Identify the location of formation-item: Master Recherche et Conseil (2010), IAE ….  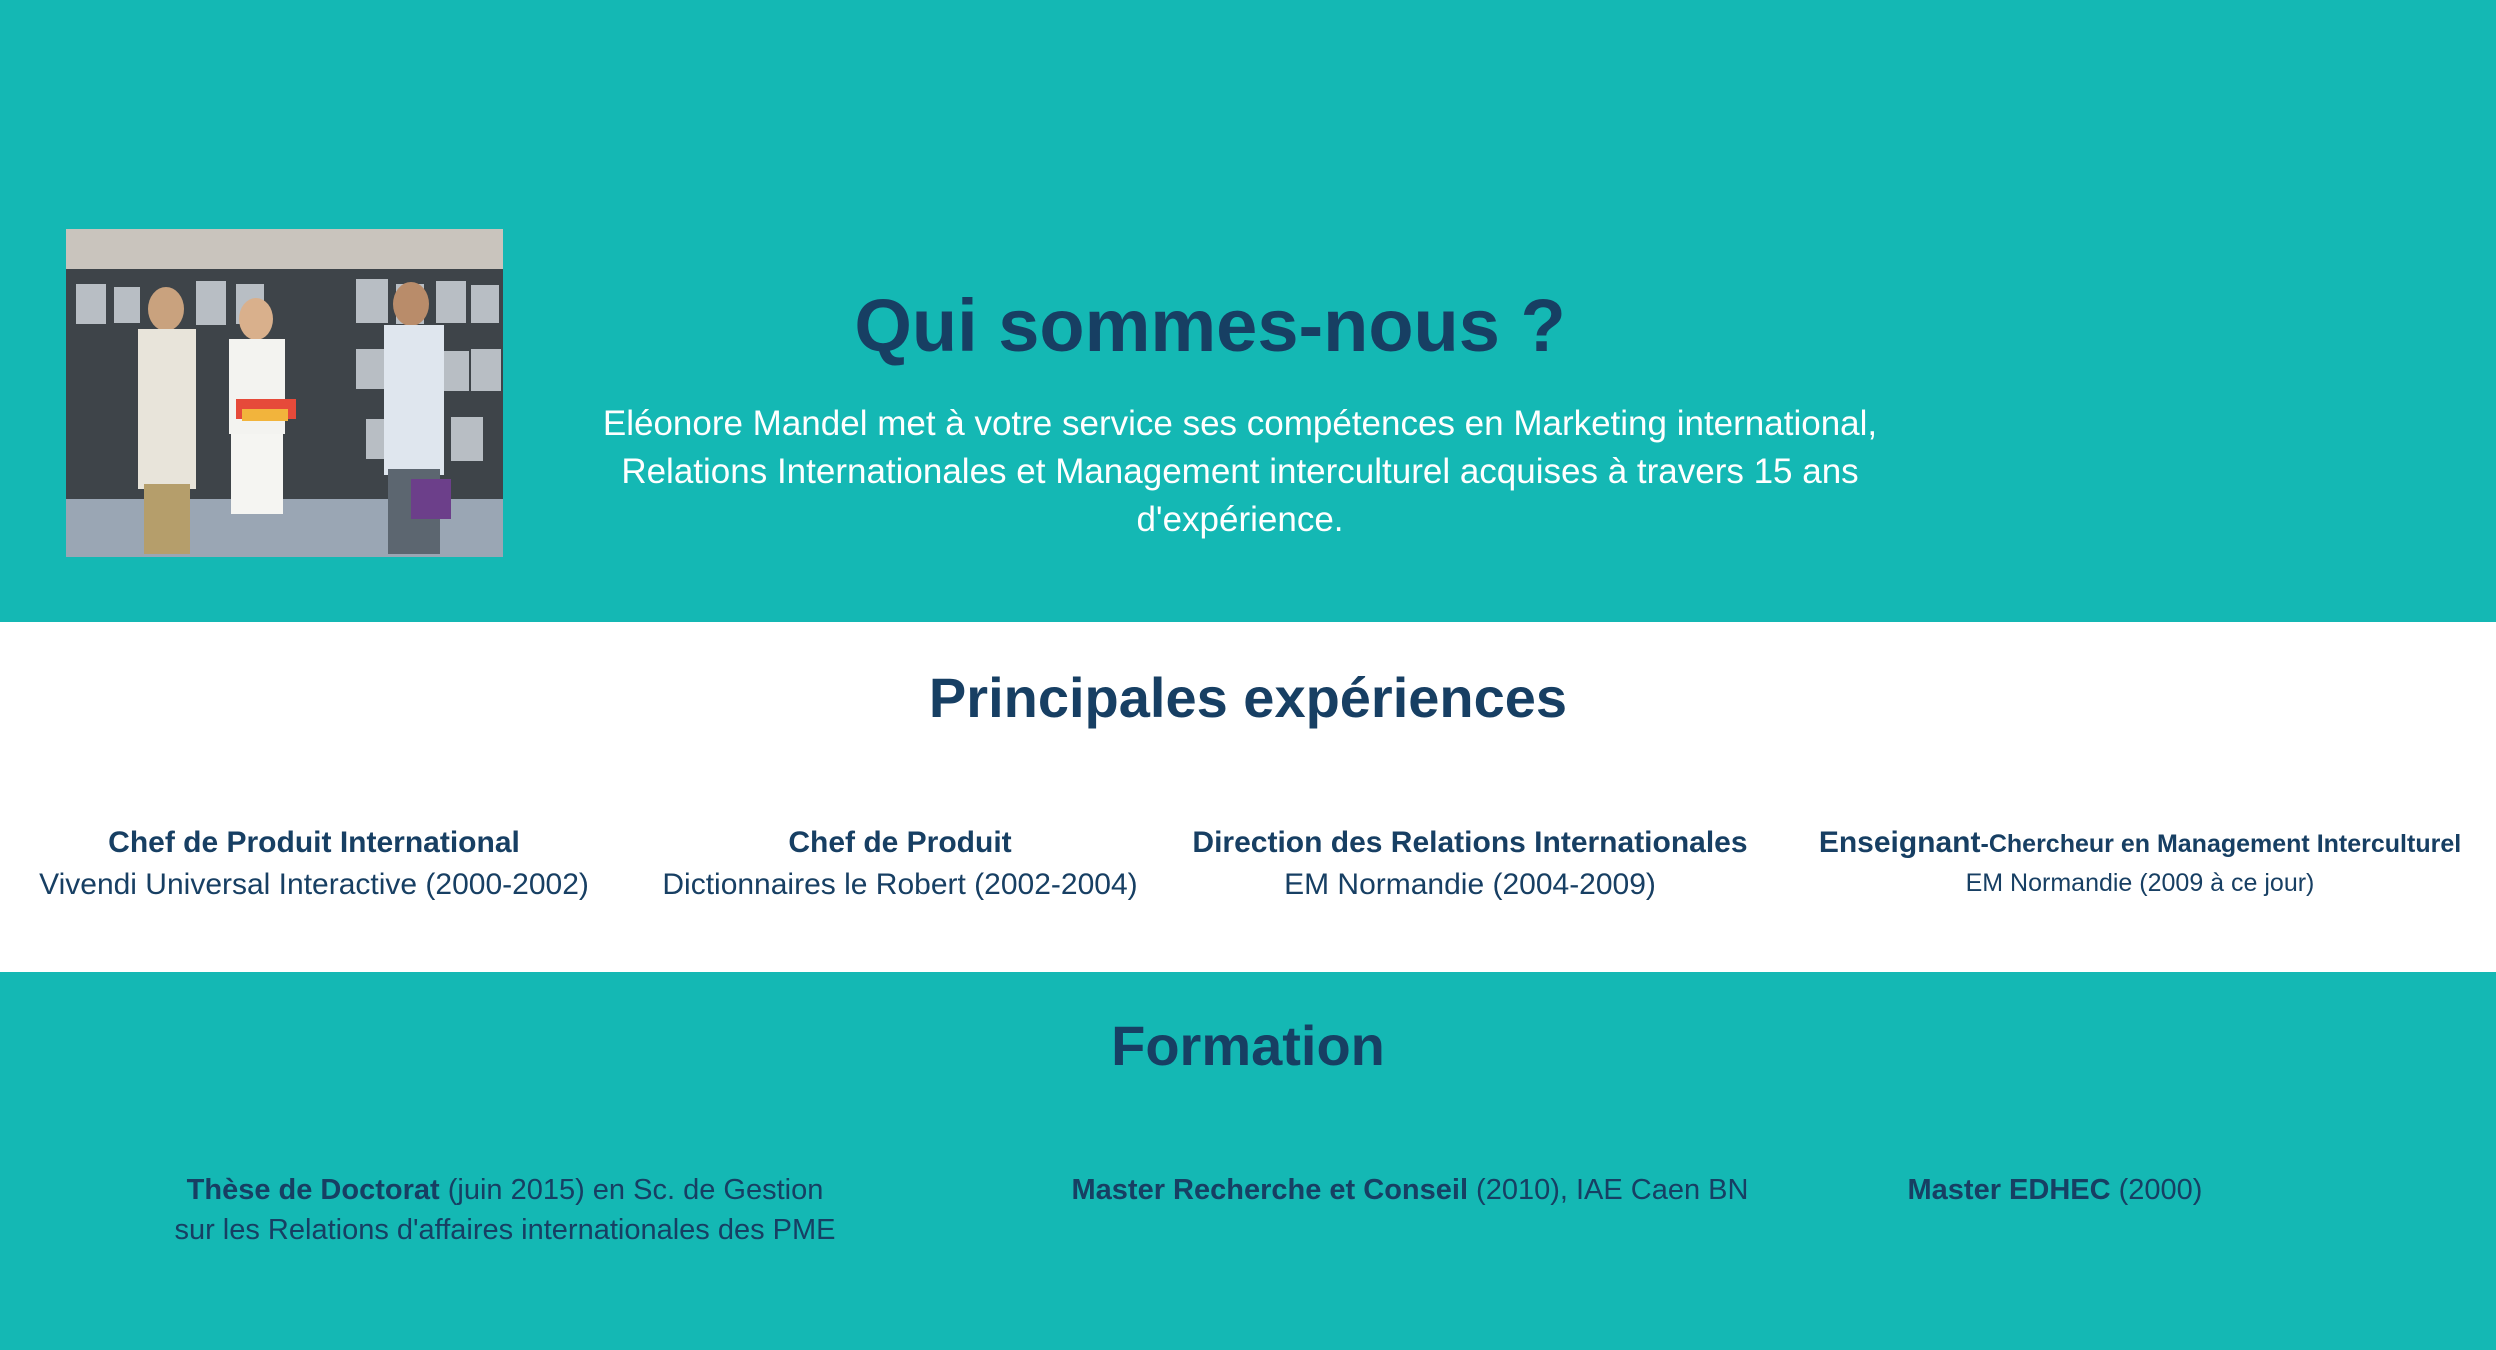
(1410, 1190).